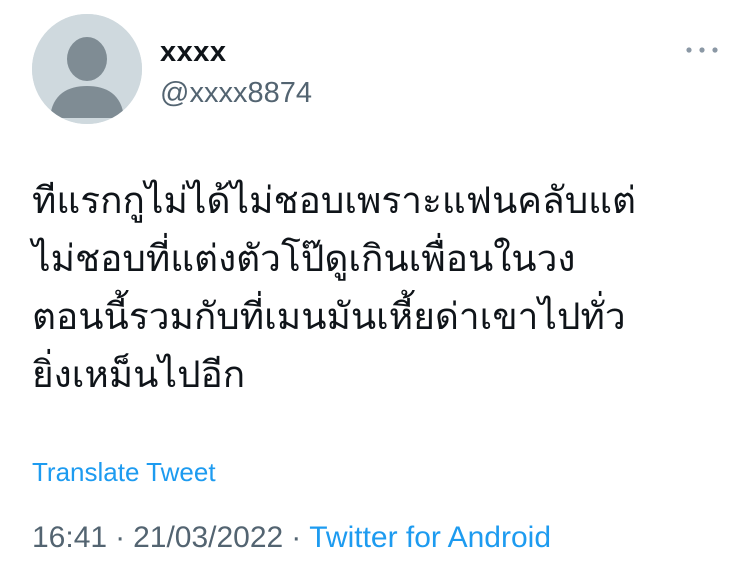 This screenshot has width=750, height=584. Describe the element at coordinates (208, 537) in the screenshot. I see `tweet-date: 21/03/2022` at that location.